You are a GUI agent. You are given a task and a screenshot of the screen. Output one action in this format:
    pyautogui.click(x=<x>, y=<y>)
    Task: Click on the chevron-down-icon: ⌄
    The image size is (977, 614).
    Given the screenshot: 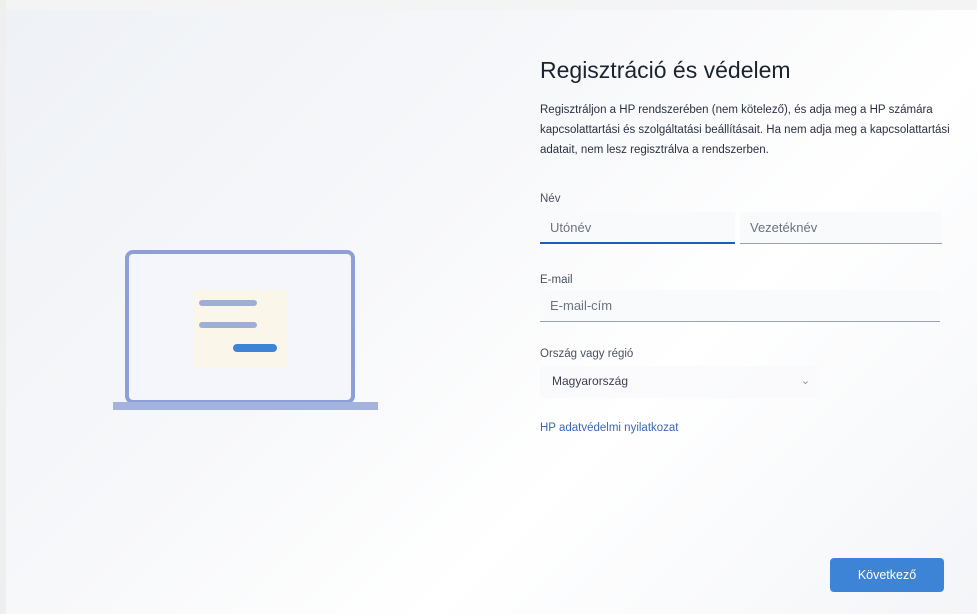 What is the action you would take?
    pyautogui.click(x=805, y=381)
    